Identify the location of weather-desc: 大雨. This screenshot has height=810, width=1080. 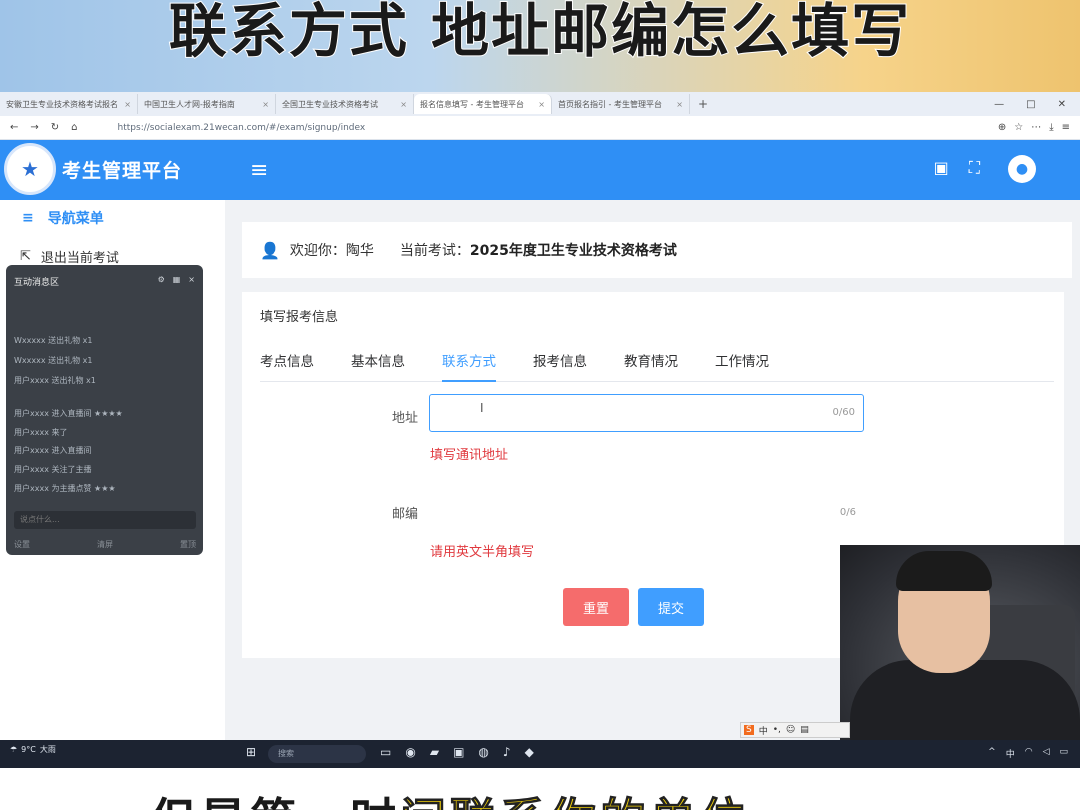
(47, 749).